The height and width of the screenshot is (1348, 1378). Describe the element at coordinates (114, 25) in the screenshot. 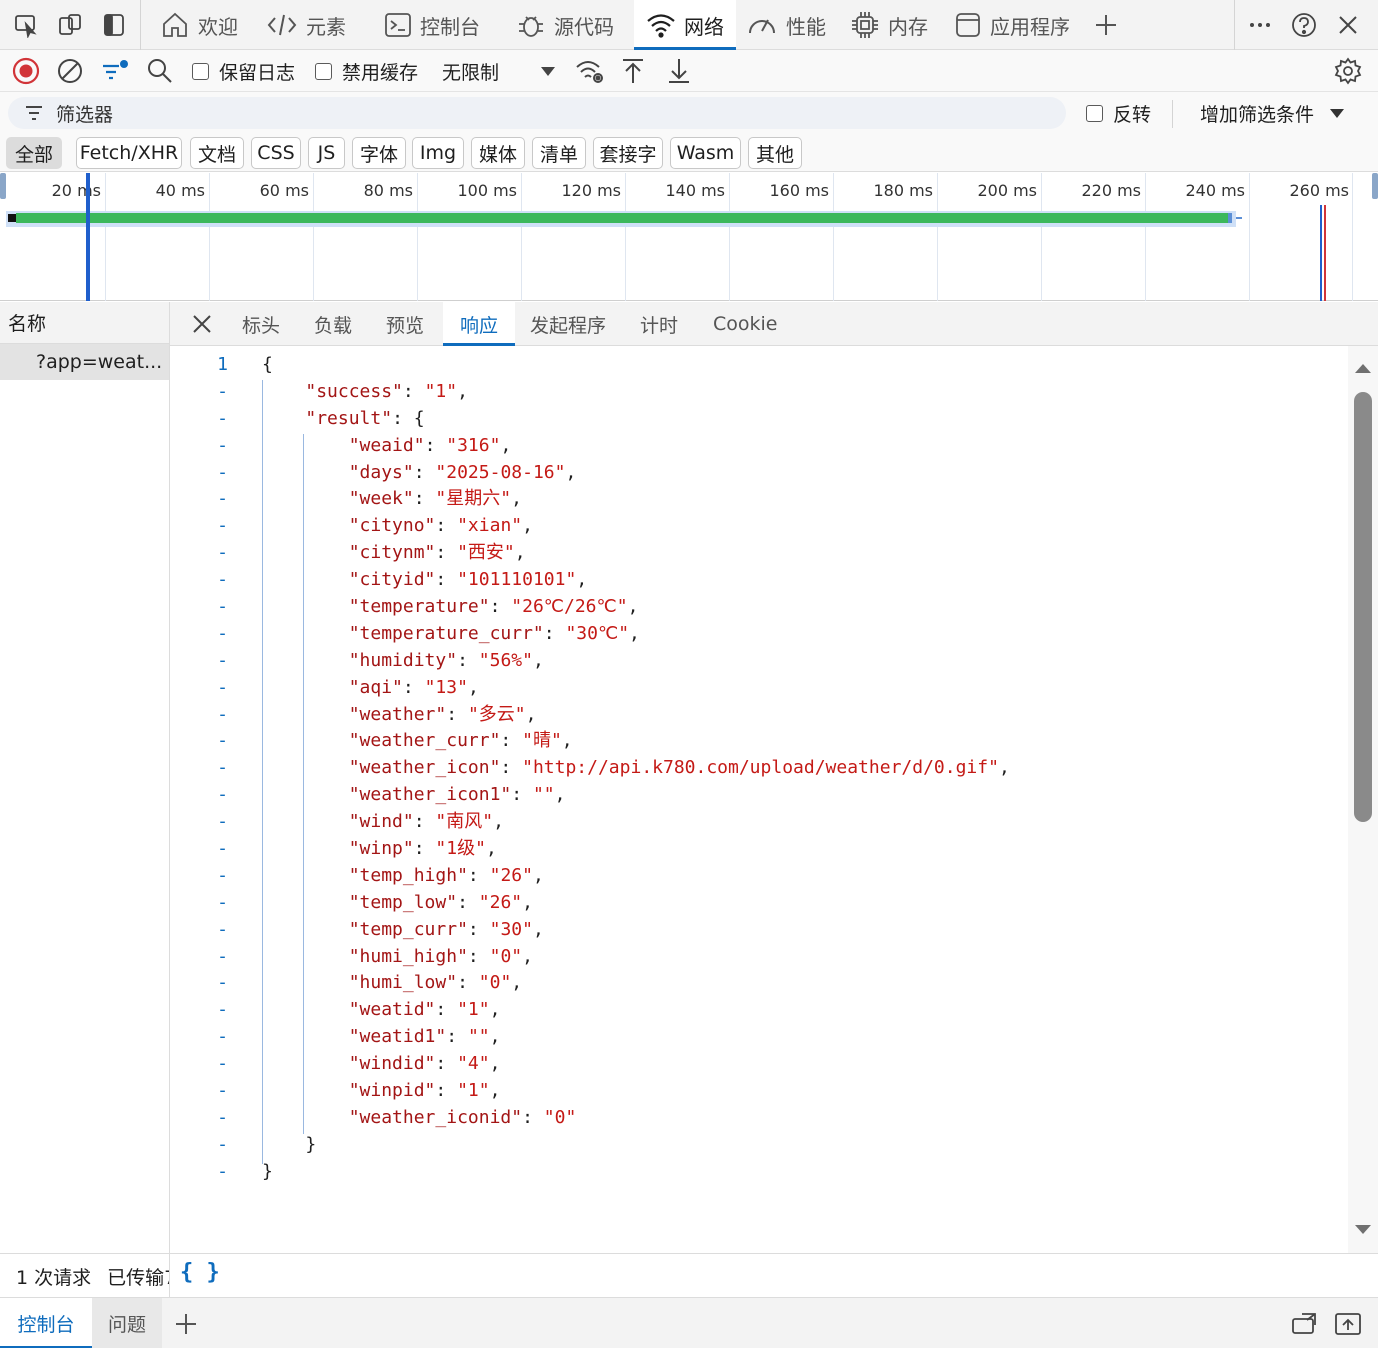

I see `toggle-drawer-icon` at that location.